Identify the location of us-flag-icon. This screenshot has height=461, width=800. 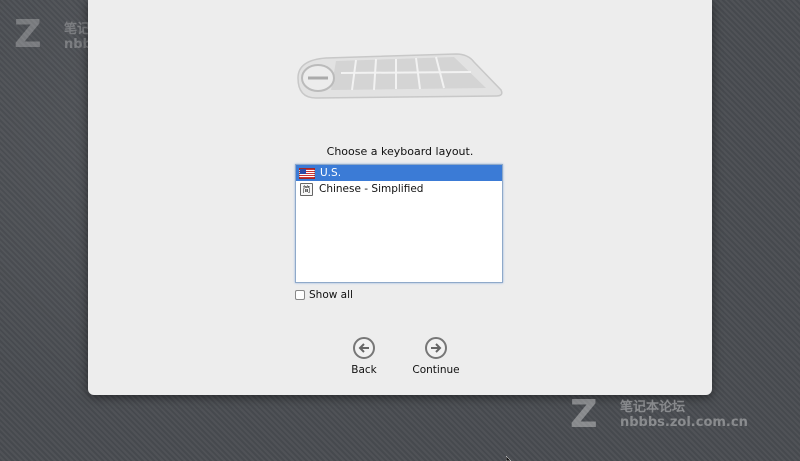
(307, 173).